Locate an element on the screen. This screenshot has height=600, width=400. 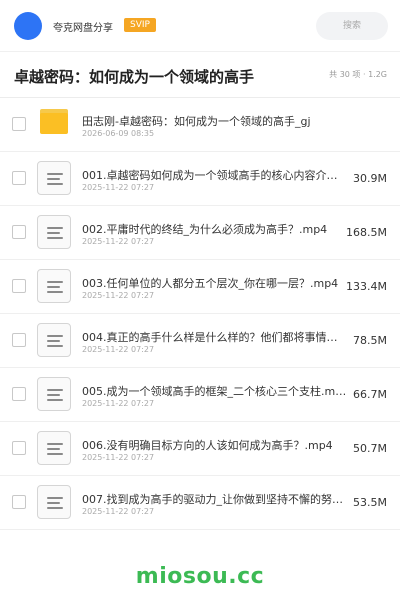
file-name: 001.卓越密码如何成为一个领域高手的核心内容介绍.mp4 is located at coordinates (214, 175).